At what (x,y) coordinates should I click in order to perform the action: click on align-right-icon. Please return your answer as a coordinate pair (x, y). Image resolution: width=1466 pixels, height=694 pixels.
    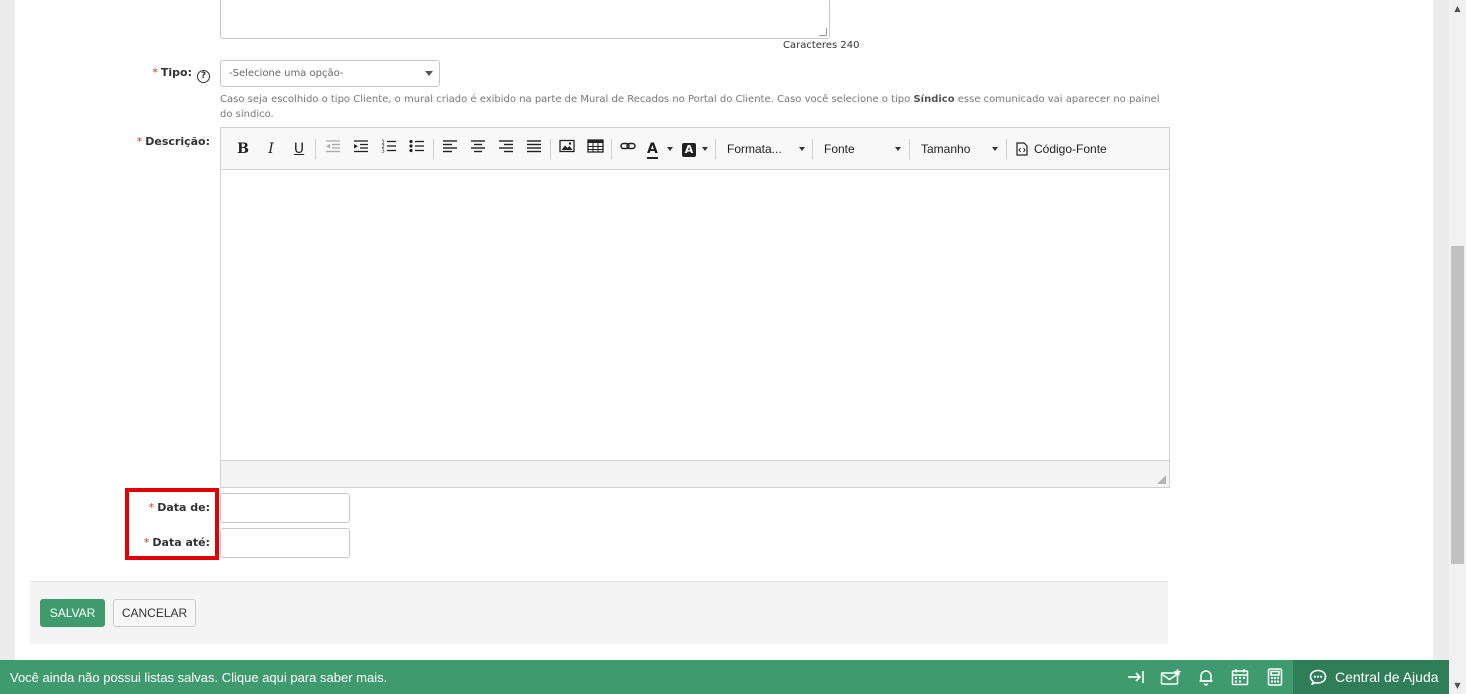
    Looking at the image, I should click on (506, 149).